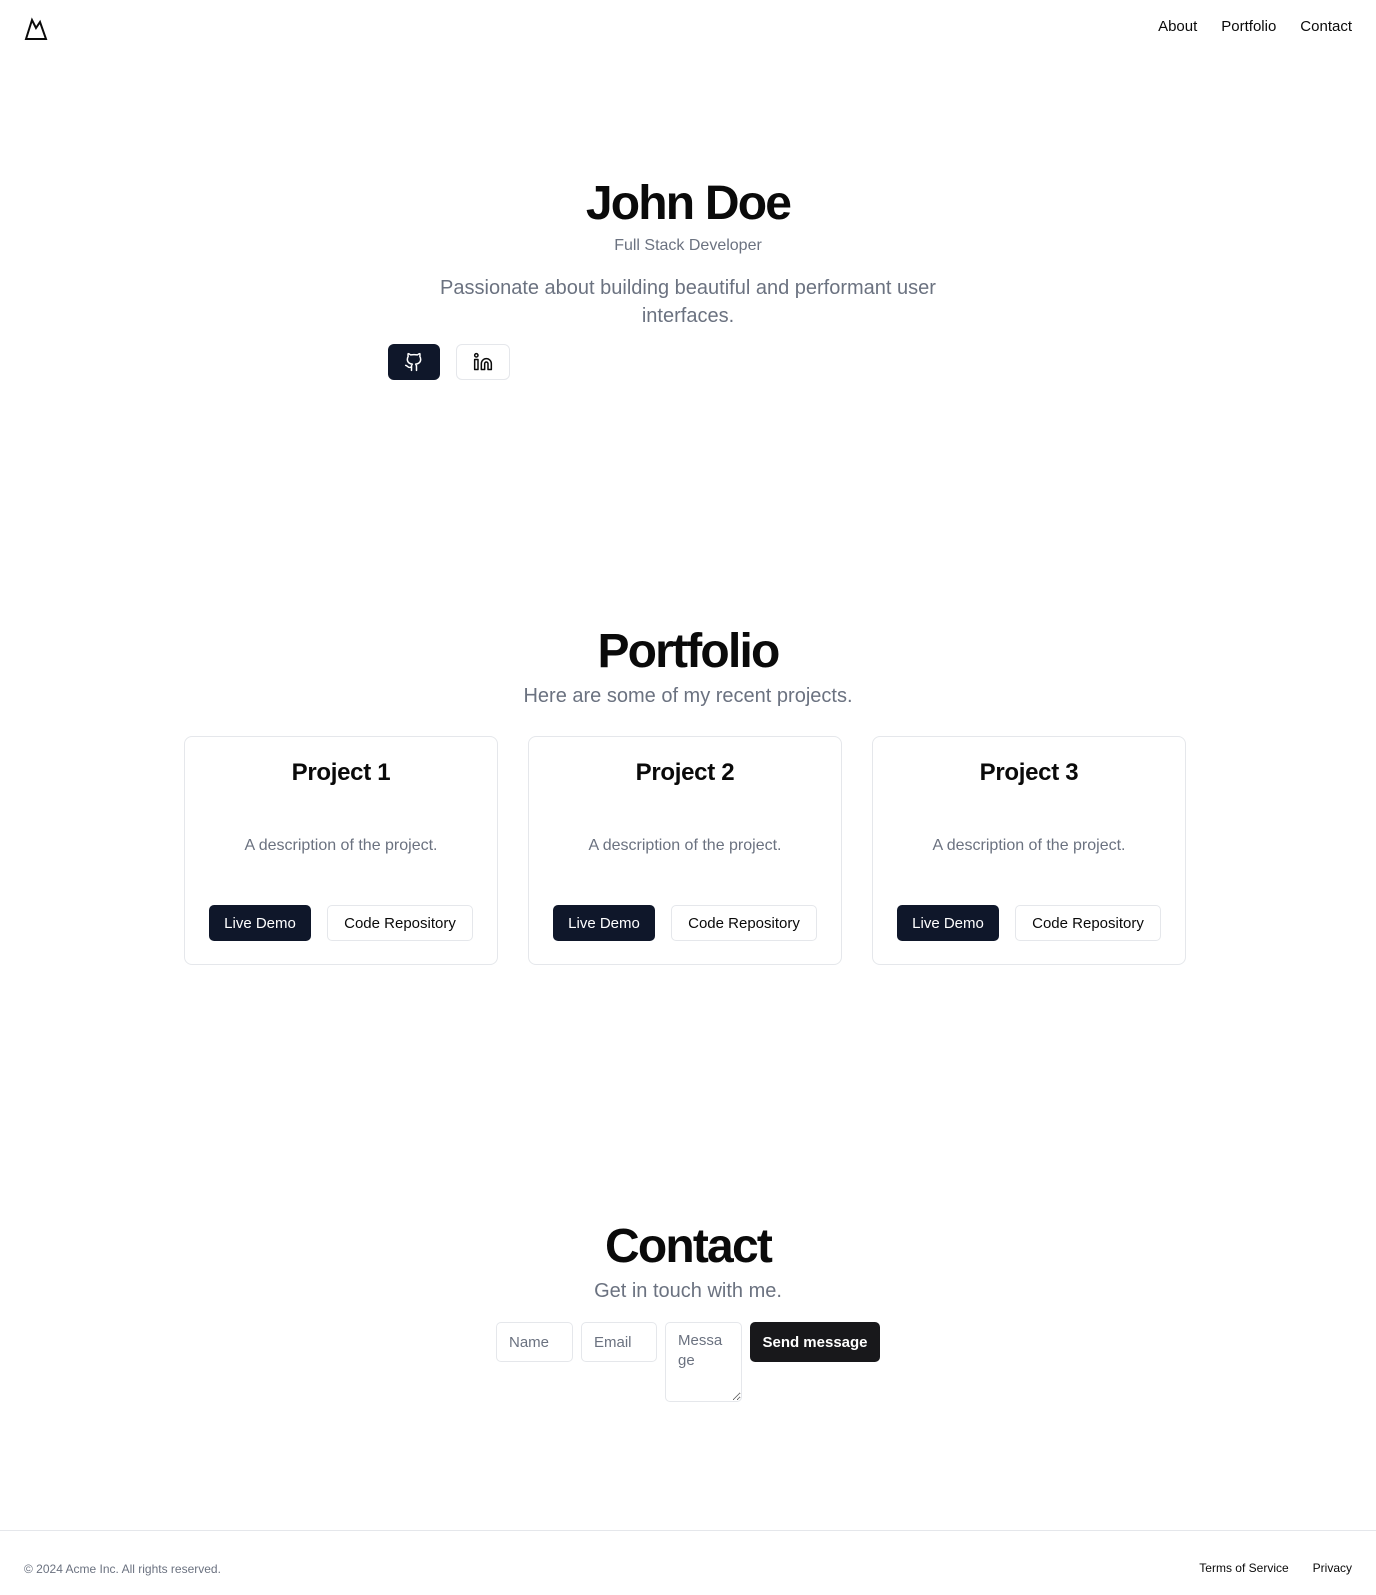 This screenshot has height=1595, width=1376. Describe the element at coordinates (688, 203) in the screenshot. I see `hero-name: John Doe` at that location.